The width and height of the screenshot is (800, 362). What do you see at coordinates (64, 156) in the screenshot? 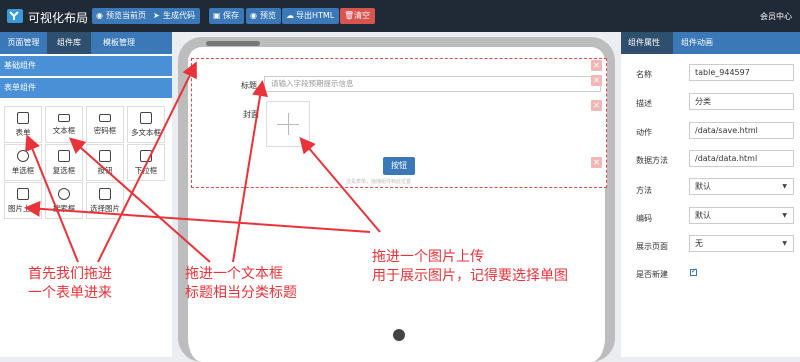
I see `checkbox-icon` at bounding box center [64, 156].